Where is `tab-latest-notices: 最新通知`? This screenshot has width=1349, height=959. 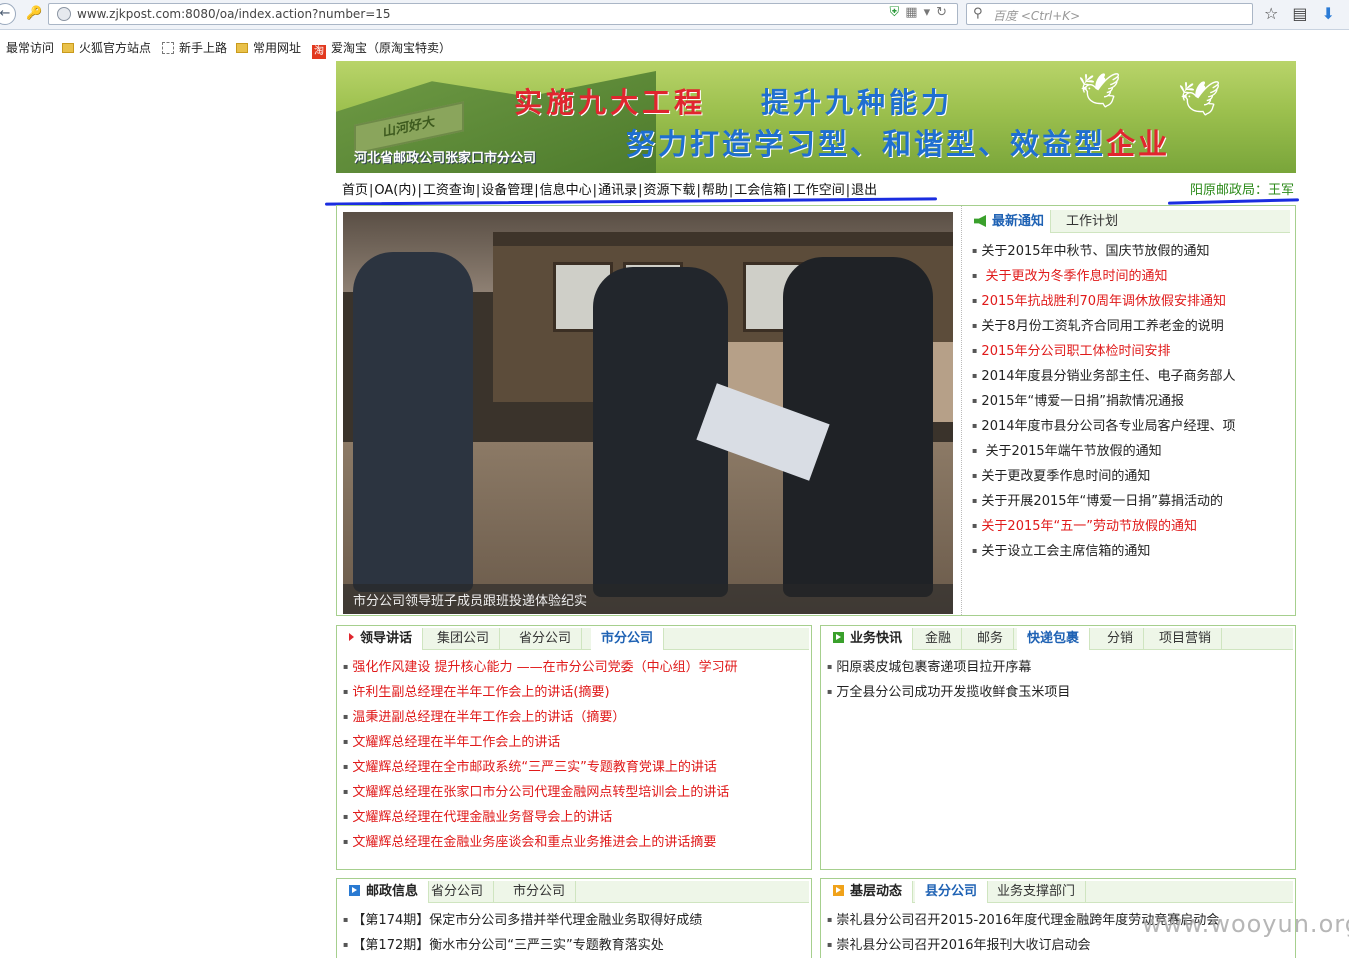 tab-latest-notices: 最新通知 is located at coordinates (1010, 221).